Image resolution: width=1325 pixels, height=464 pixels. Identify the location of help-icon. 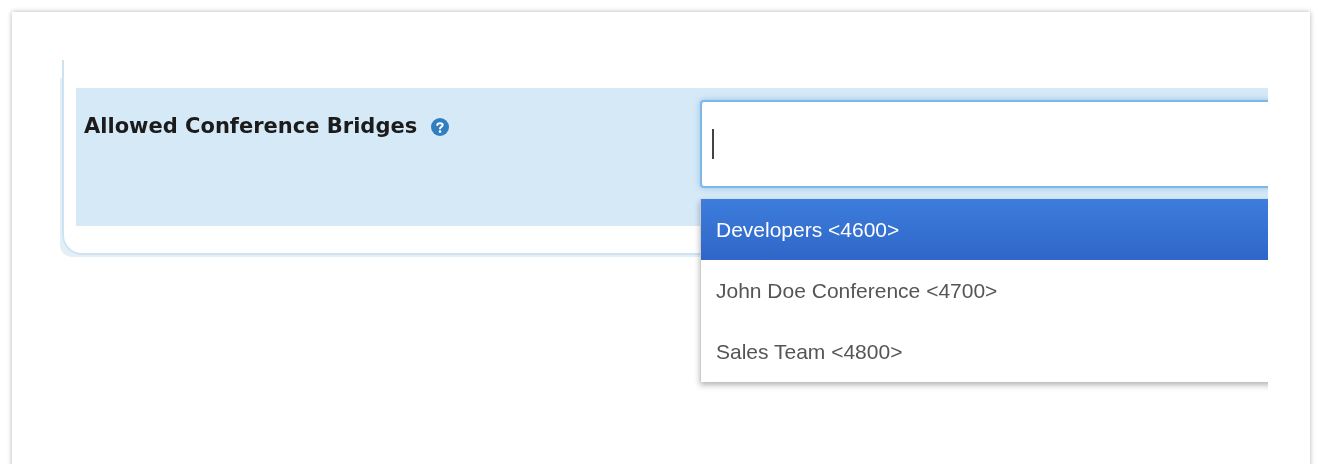
(440, 127).